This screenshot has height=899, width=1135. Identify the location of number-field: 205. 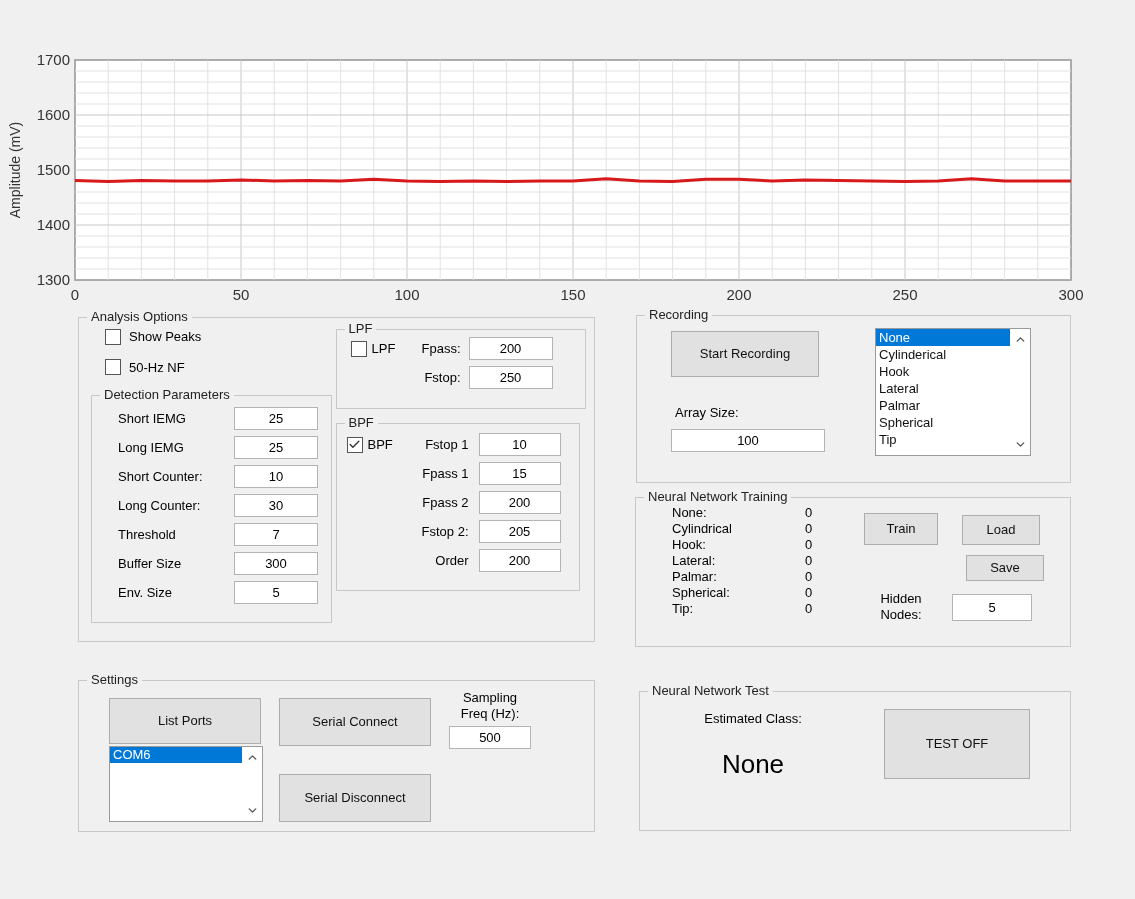
(519, 531).